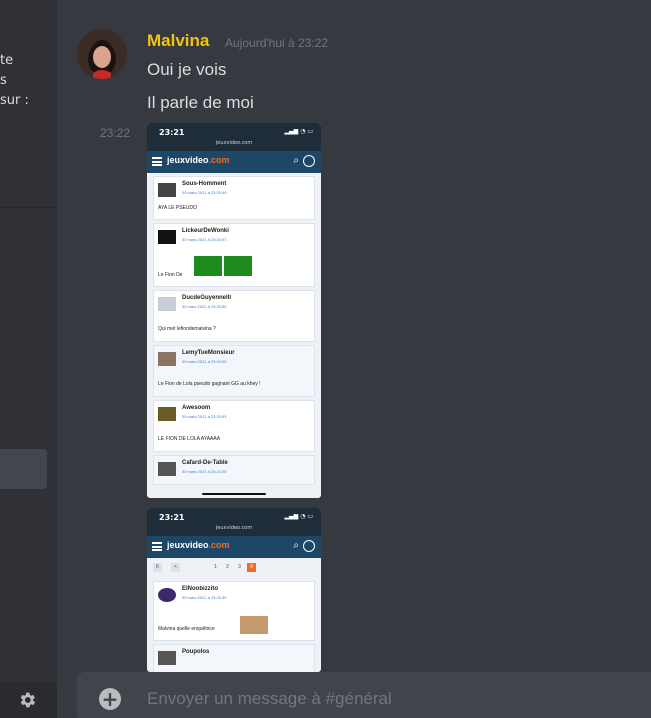 The width and height of the screenshot is (651, 718). I want to click on post-date: 30 mars 2021 à 23:21:05, so click(204, 471).